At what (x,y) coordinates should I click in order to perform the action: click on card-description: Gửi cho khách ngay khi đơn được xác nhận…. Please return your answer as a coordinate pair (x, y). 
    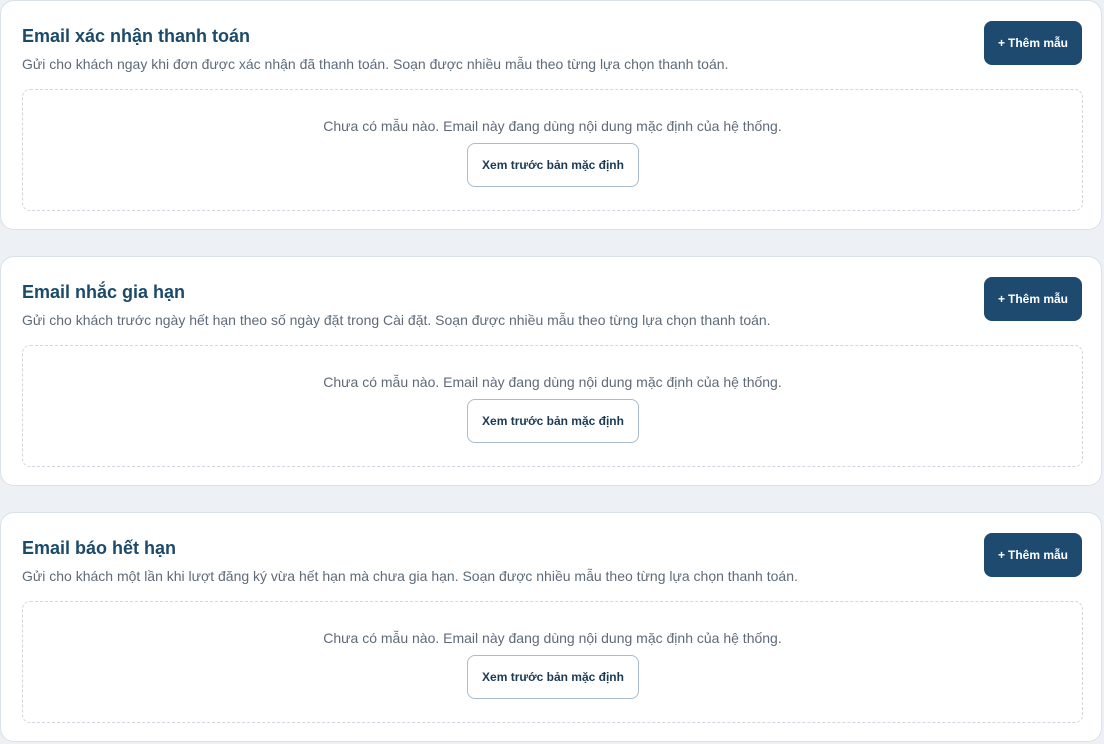
    Looking at the image, I should click on (375, 64).